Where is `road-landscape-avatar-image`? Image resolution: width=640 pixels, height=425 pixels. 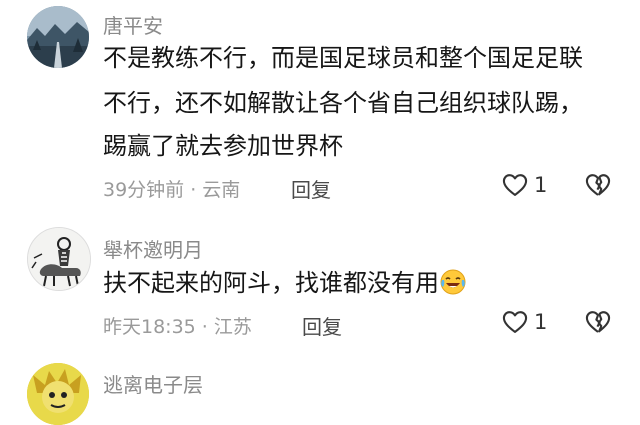
road-landscape-avatar-image is located at coordinates (58, 37).